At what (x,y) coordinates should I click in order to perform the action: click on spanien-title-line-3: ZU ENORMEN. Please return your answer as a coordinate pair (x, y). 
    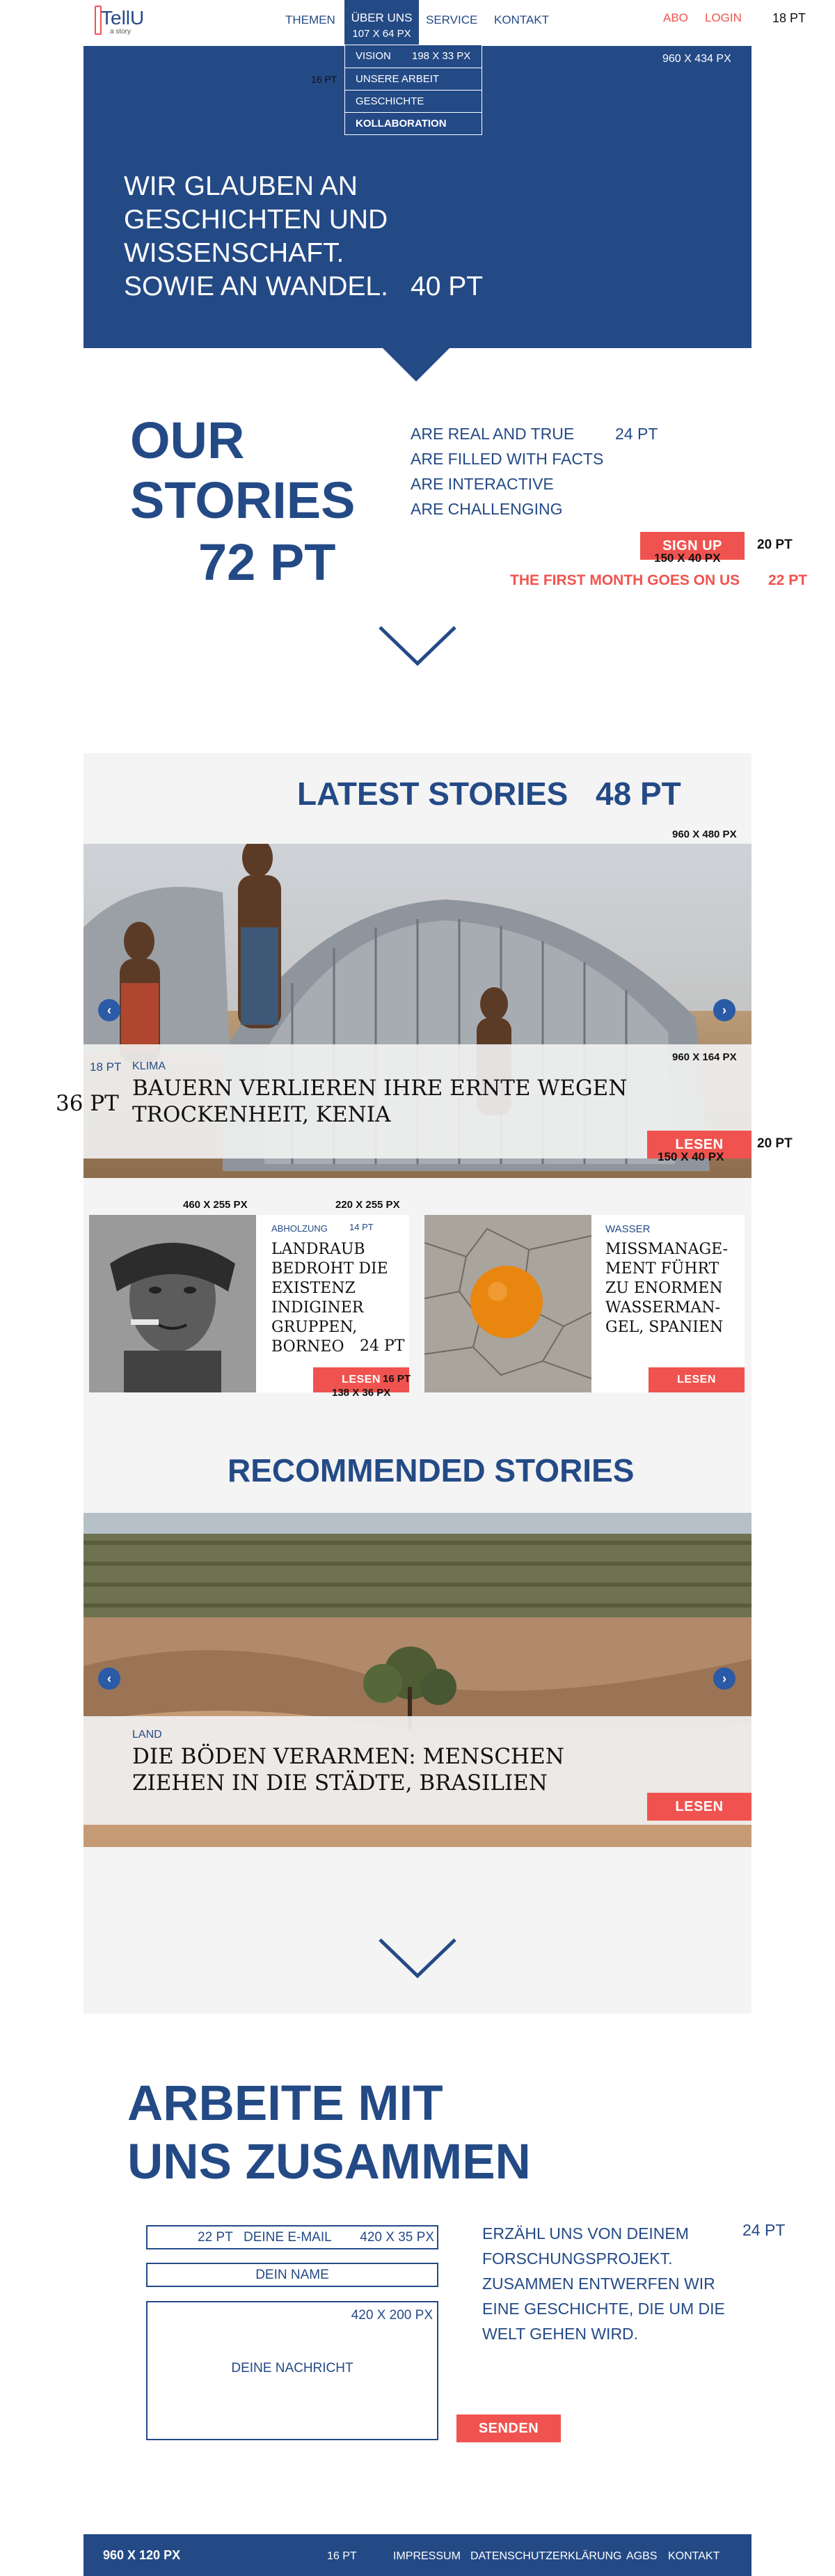
    Looking at the image, I should click on (664, 1288).